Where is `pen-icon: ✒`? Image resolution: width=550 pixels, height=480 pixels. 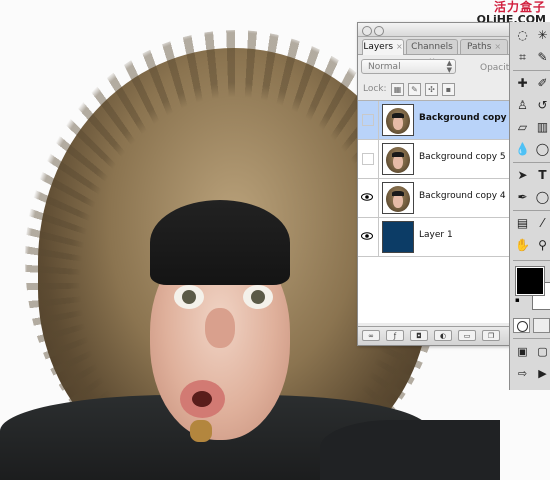
pen-icon: ✒ is located at coordinates (522, 197).